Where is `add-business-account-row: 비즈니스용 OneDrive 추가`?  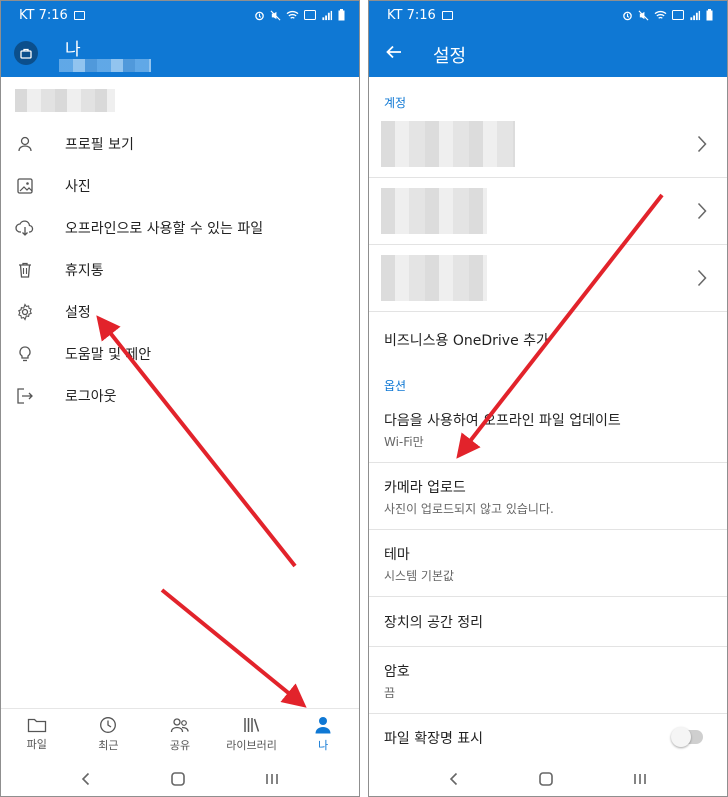 add-business-account-row: 비즈니스용 OneDrive 추가 is located at coordinates (548, 339).